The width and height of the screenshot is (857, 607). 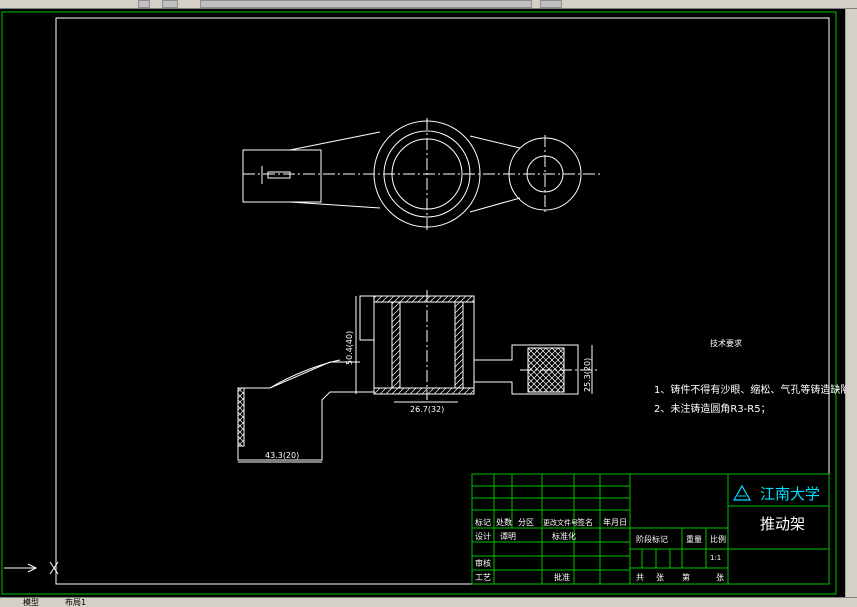 I want to click on tb-label-total: 共, so click(x=640, y=577).